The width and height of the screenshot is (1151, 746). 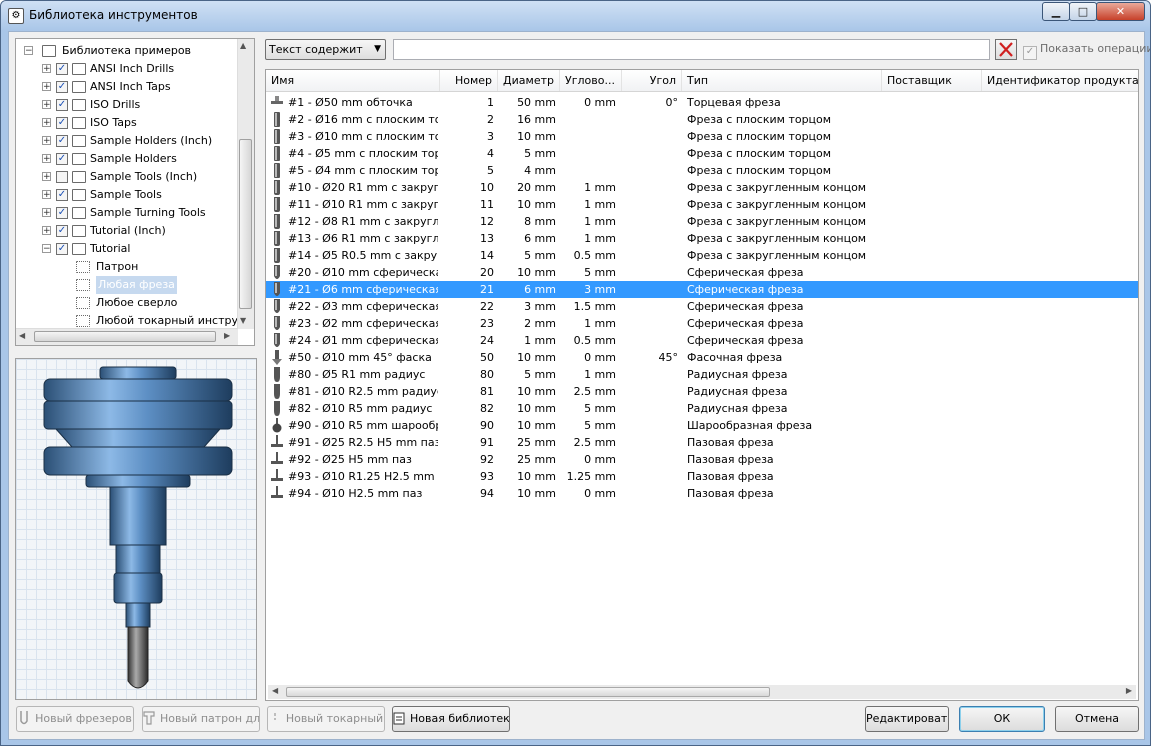 I want to click on new-mill-button: Новый фрезеров, so click(x=75, y=719).